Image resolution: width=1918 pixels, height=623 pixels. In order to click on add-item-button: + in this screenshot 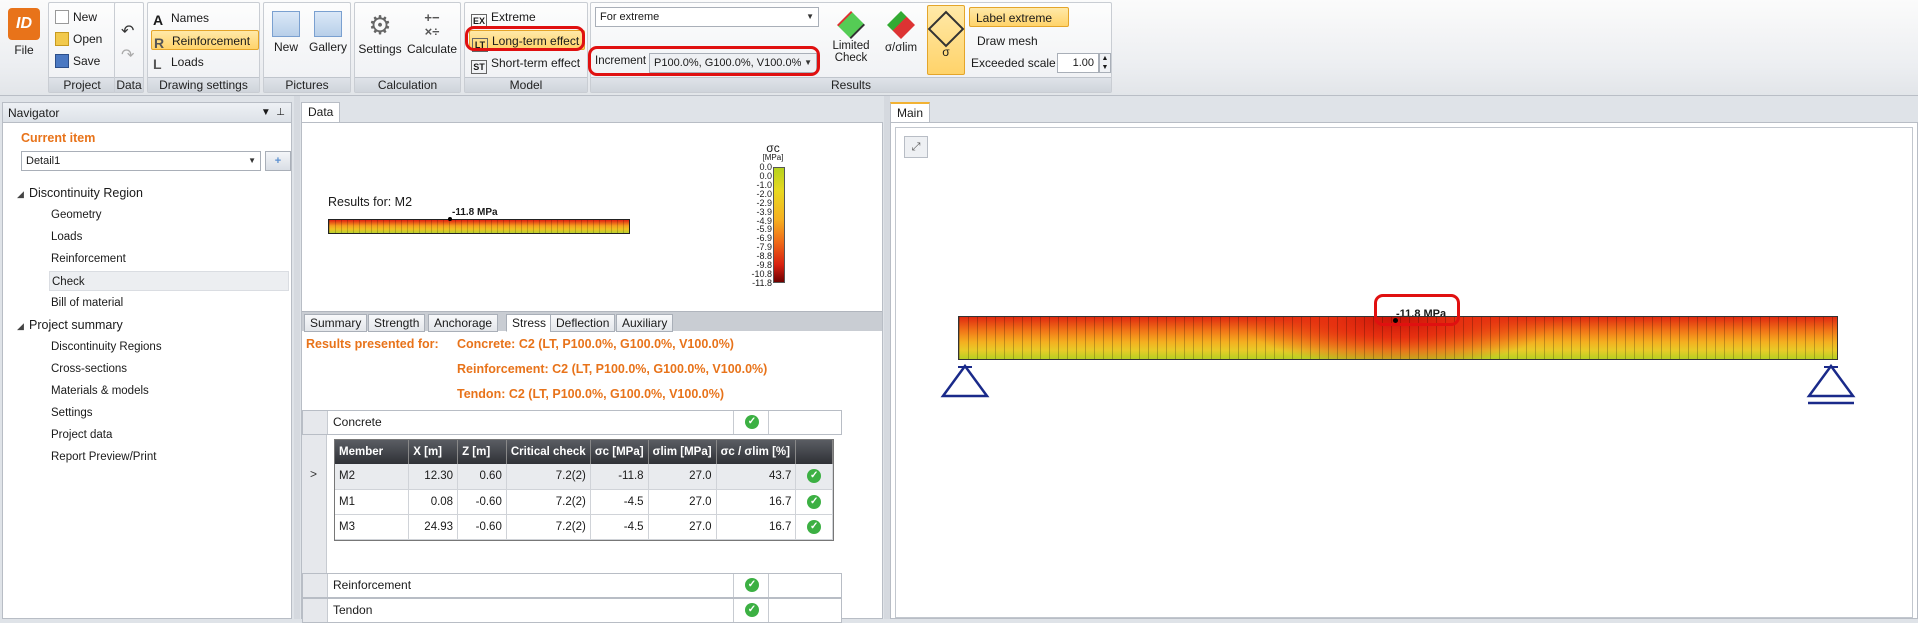, I will do `click(278, 161)`.